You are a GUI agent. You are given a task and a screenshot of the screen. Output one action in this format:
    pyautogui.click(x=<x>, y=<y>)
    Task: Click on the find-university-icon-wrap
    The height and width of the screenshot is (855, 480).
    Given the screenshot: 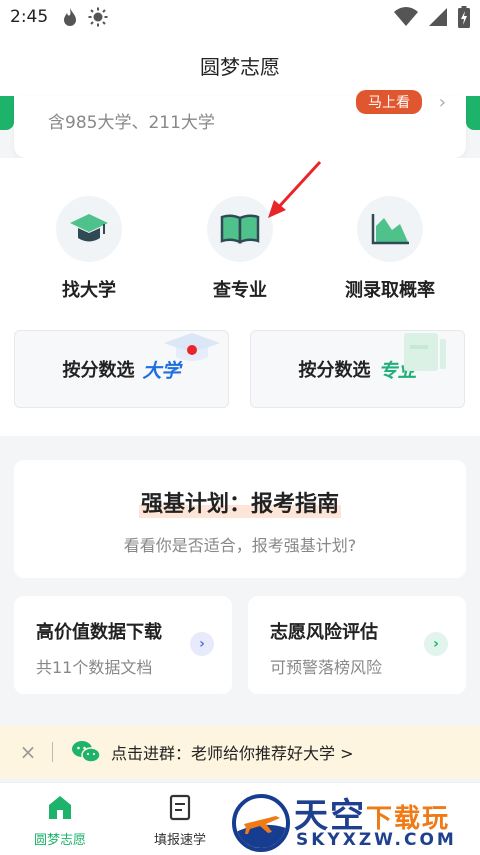 What is the action you would take?
    pyautogui.click(x=89, y=229)
    